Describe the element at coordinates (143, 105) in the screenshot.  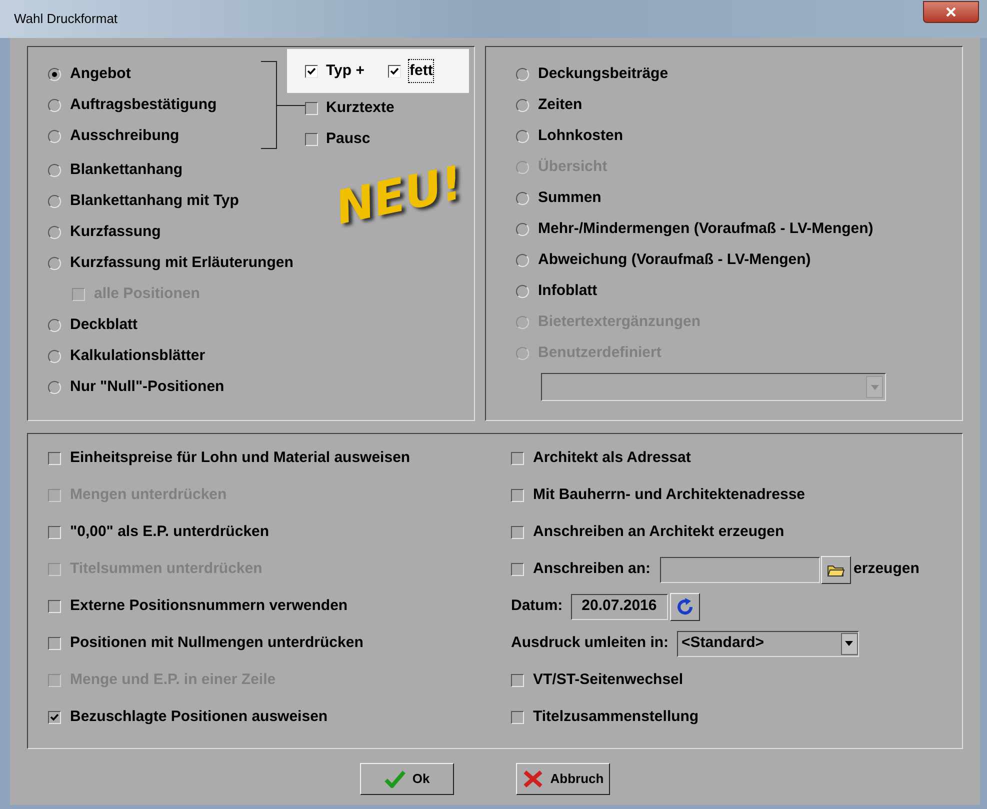
I see `option-label: Auftragsbestätigung` at that location.